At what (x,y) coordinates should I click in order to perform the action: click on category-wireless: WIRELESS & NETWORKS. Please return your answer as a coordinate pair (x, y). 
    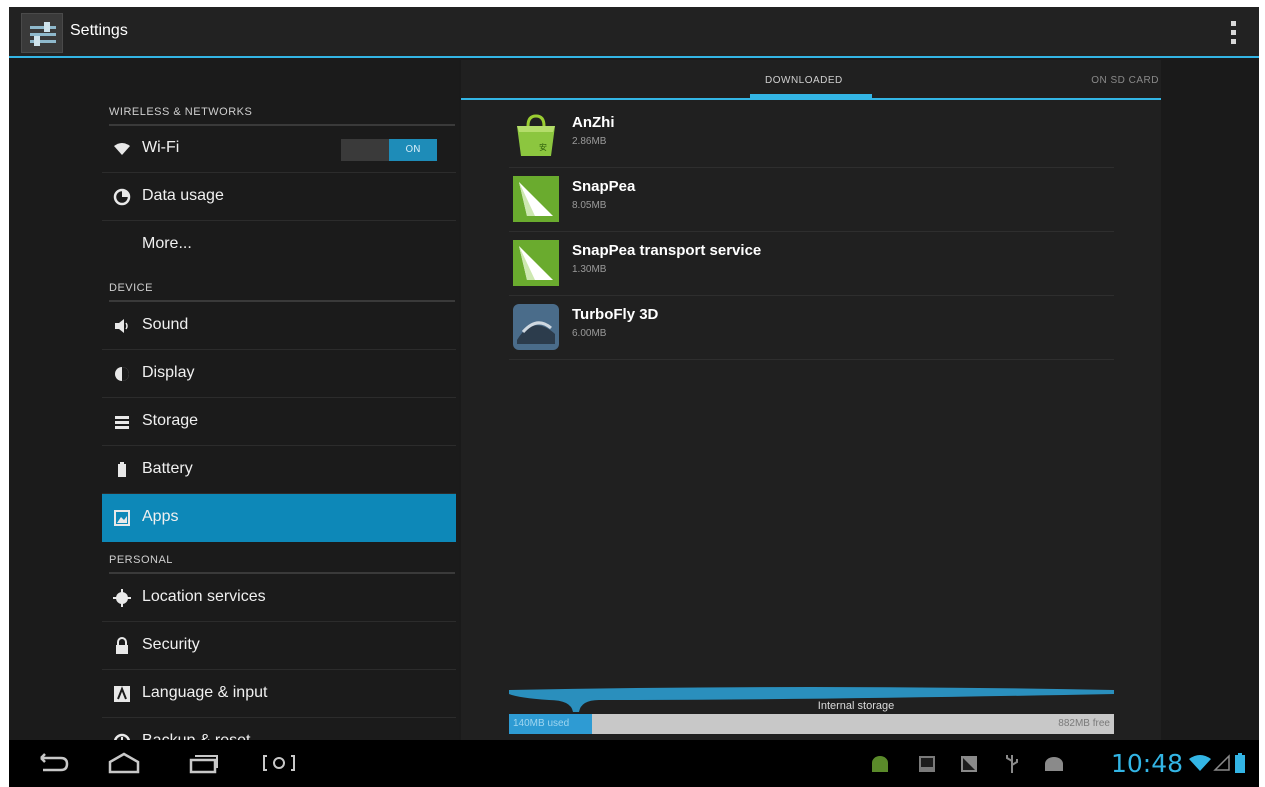
    Looking at the image, I should click on (282, 116).